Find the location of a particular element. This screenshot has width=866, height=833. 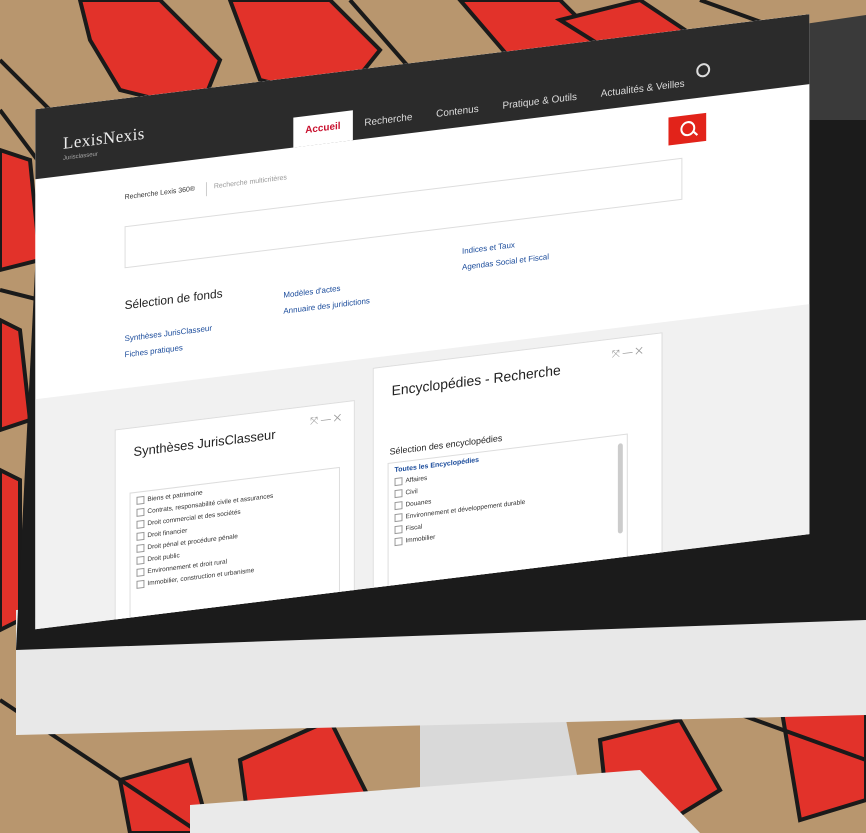

search-button is located at coordinates (687, 129).